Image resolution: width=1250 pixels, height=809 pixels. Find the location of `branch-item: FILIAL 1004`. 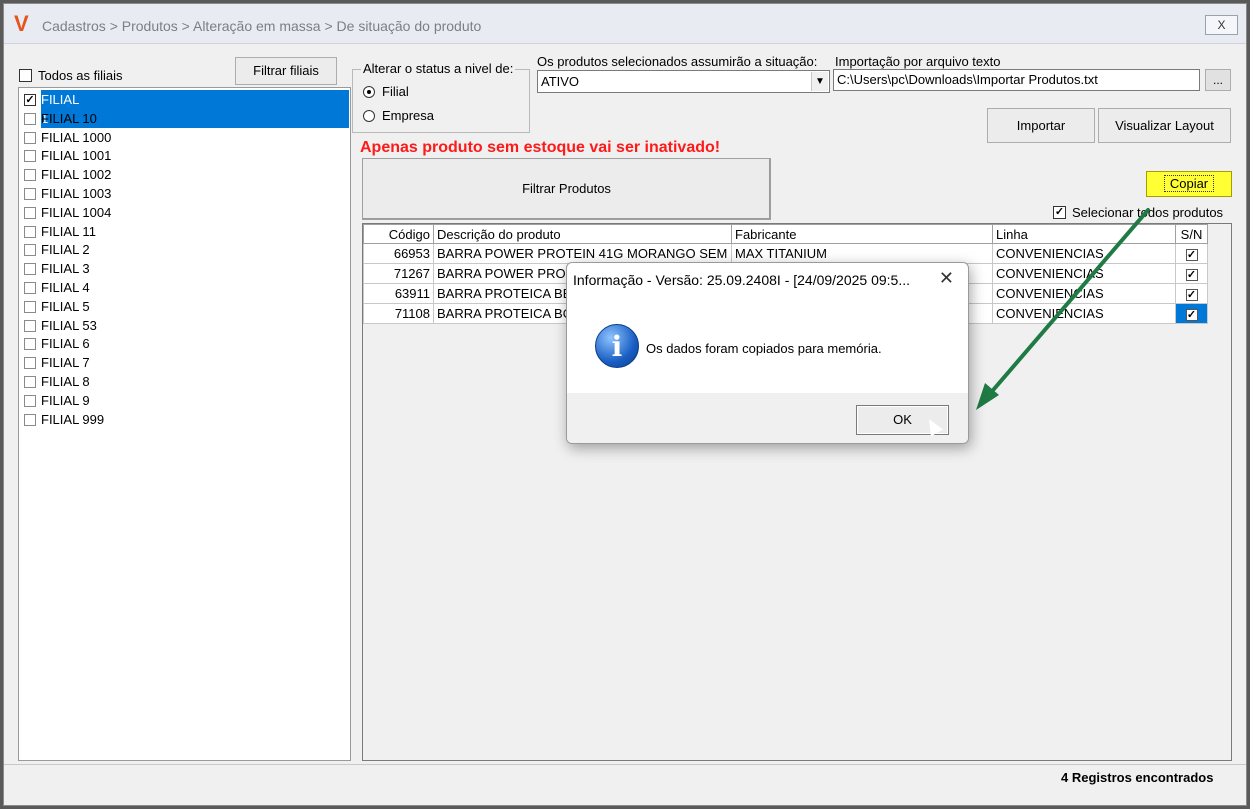

branch-item: FILIAL 1004 is located at coordinates (186, 212).